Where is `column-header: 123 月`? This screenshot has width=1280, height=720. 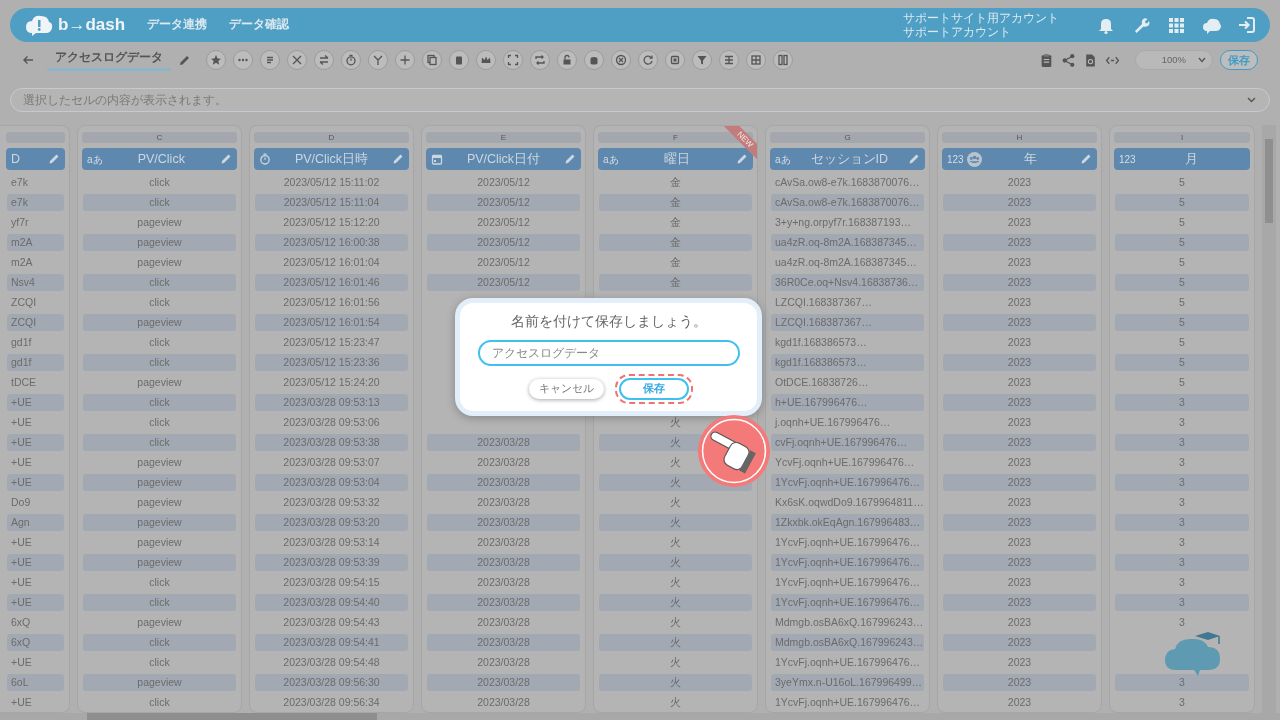 column-header: 123 月 is located at coordinates (1182, 159).